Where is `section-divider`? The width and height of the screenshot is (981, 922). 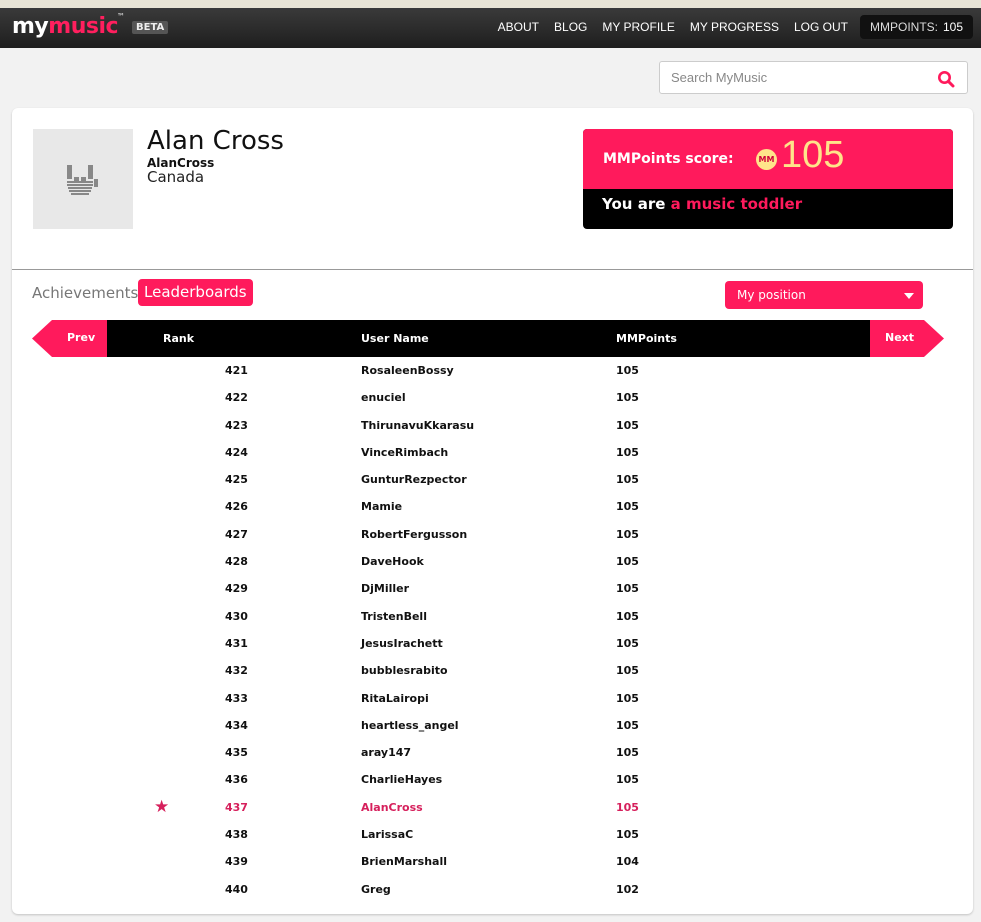
section-divider is located at coordinates (492, 269).